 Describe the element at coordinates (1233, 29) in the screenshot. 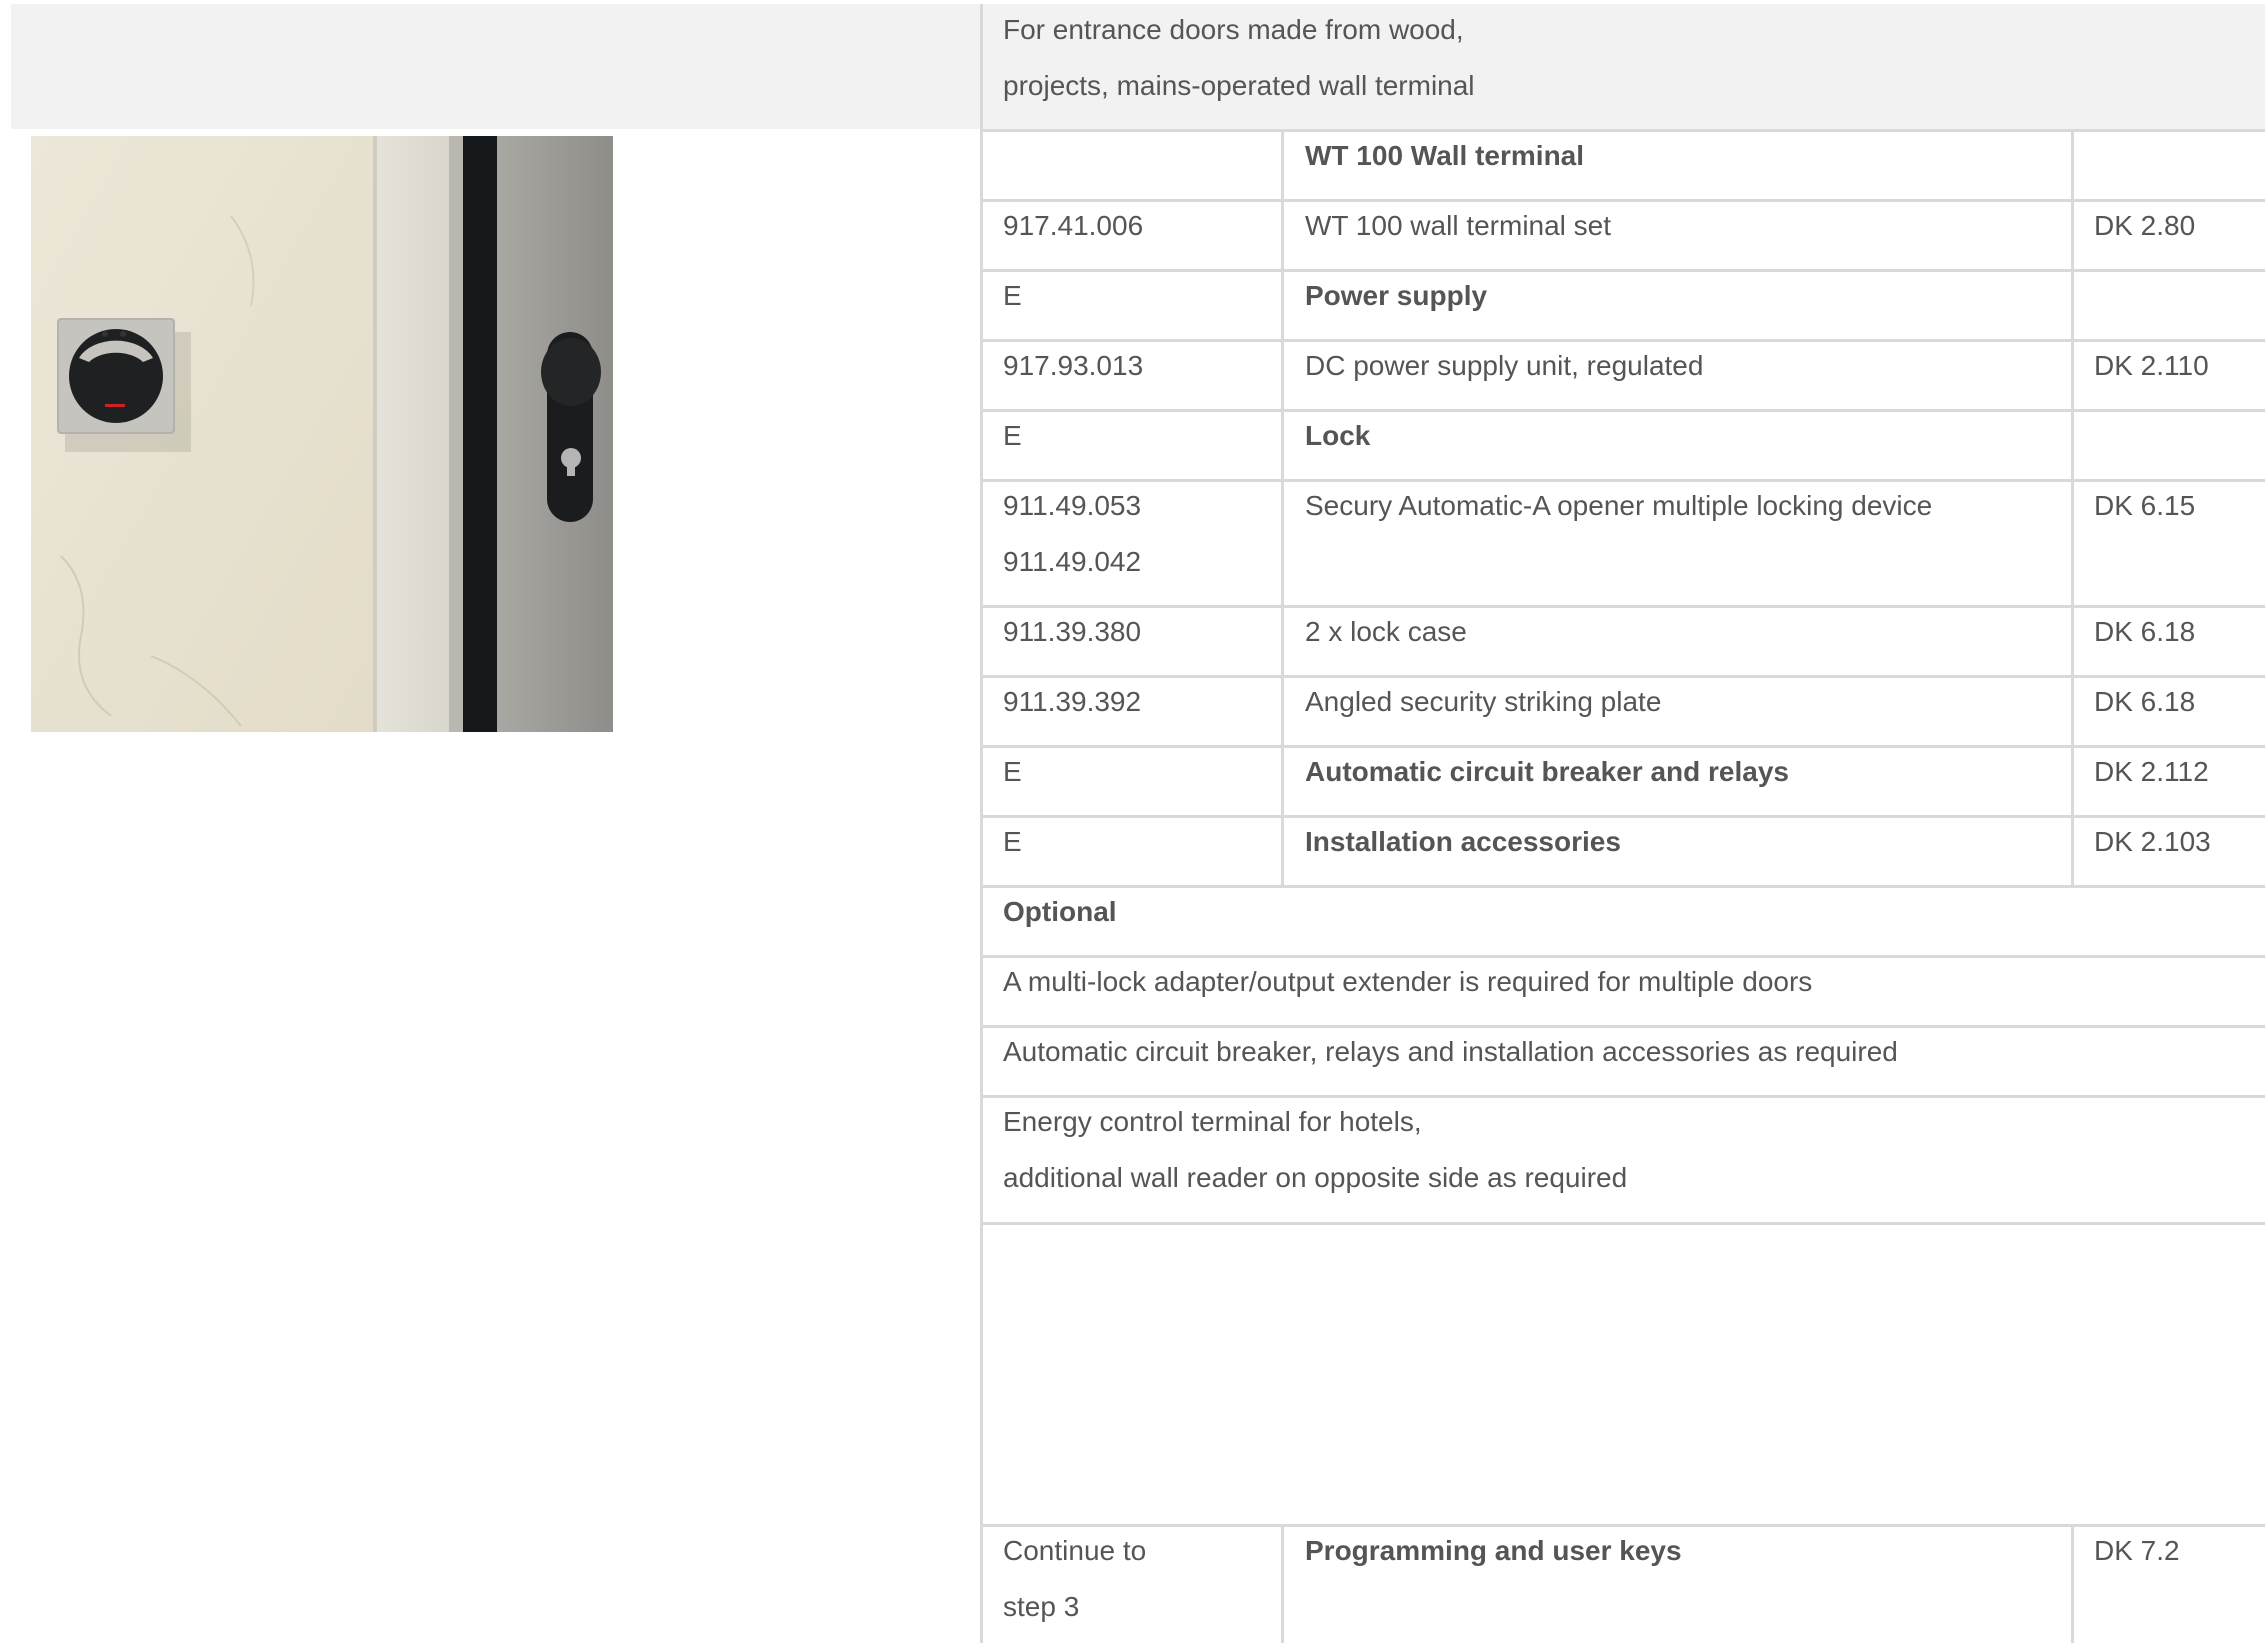

I see `intro-line-1: For entrance doors made from wood,` at that location.